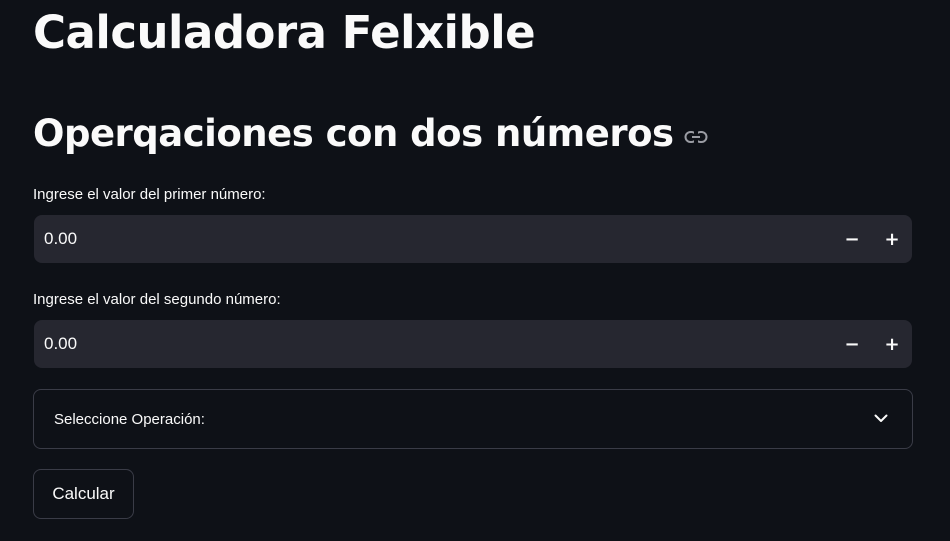  Describe the element at coordinates (852, 239) in the screenshot. I see `first-number-decrement-button: −` at that location.